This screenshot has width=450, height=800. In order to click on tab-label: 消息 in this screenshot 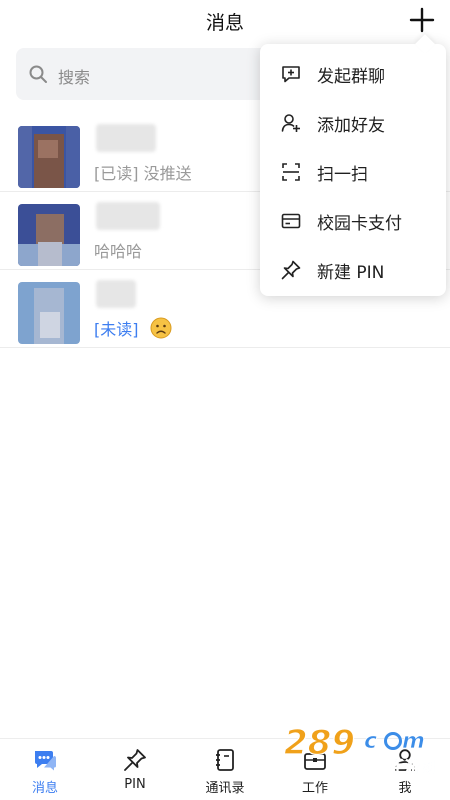, I will do `click(44, 788)`.